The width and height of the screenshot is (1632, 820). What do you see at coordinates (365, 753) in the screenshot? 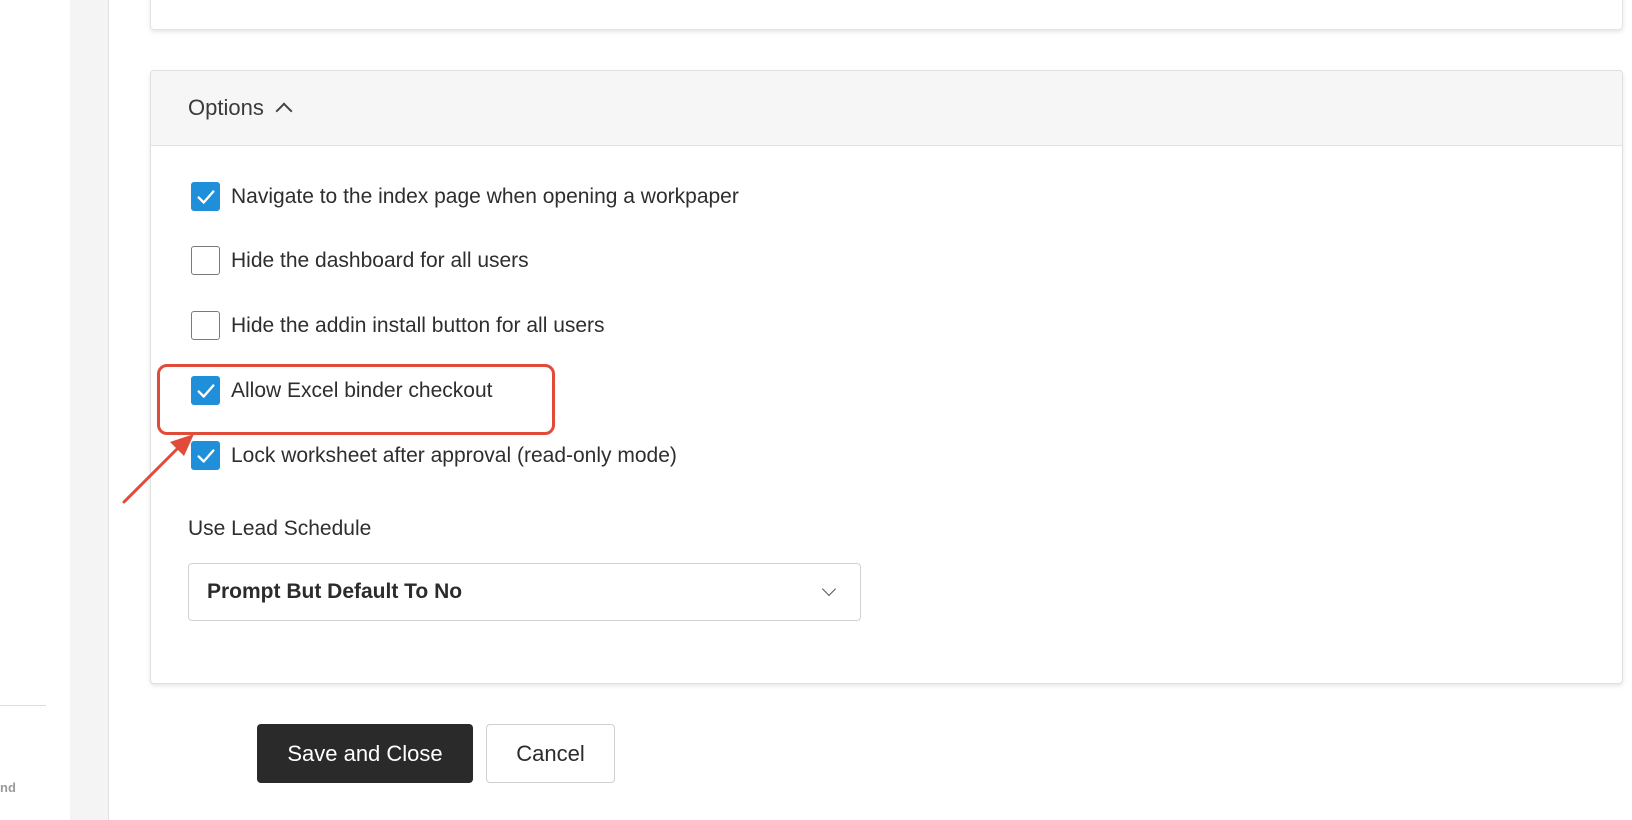
I see `save-and-close-button: Save and Close` at bounding box center [365, 753].